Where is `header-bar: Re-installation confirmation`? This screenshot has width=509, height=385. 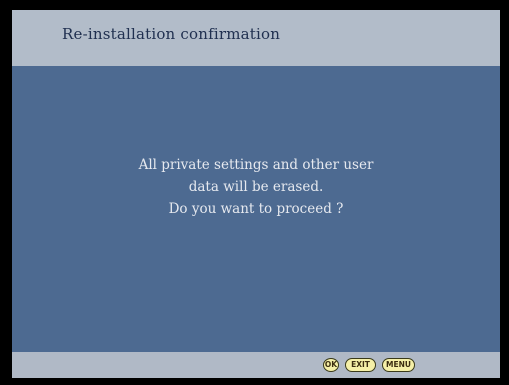 header-bar: Re-installation confirmation is located at coordinates (256, 38).